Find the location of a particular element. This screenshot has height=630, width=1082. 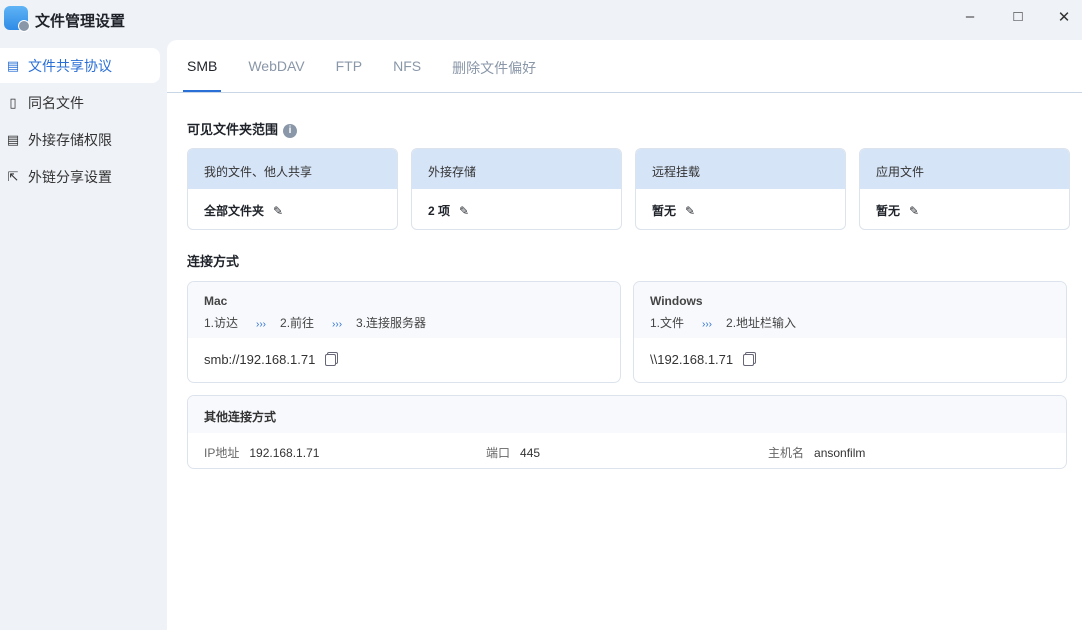

sidebar-item-share-protocol: ▤ 文件共享协议 is located at coordinates (80, 65).